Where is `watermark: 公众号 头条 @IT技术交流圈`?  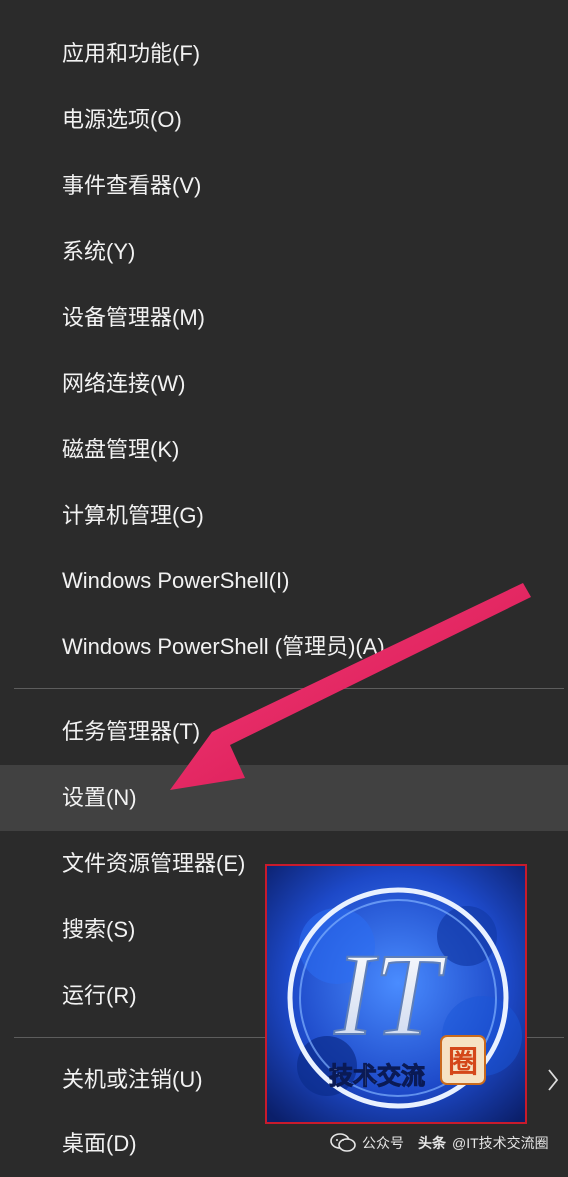
watermark: 公众号 头条 @IT技术交流圈 is located at coordinates (439, 1143).